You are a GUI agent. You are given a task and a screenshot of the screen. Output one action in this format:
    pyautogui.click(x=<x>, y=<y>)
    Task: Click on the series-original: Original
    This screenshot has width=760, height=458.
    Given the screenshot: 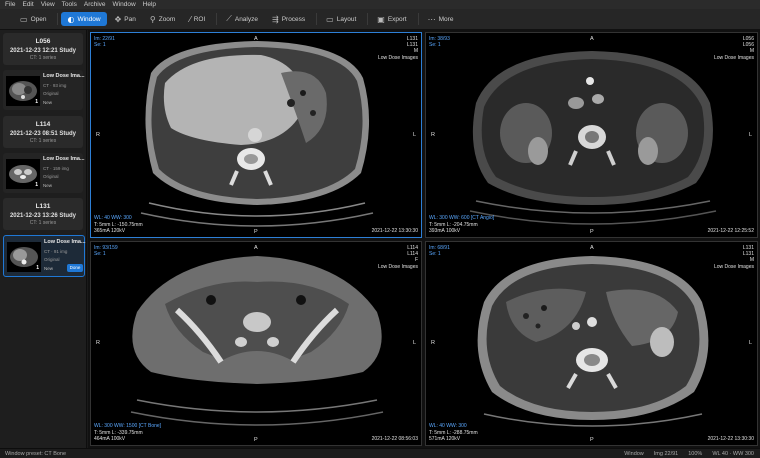 What is the action you would take?
    pyautogui.click(x=51, y=176)
    